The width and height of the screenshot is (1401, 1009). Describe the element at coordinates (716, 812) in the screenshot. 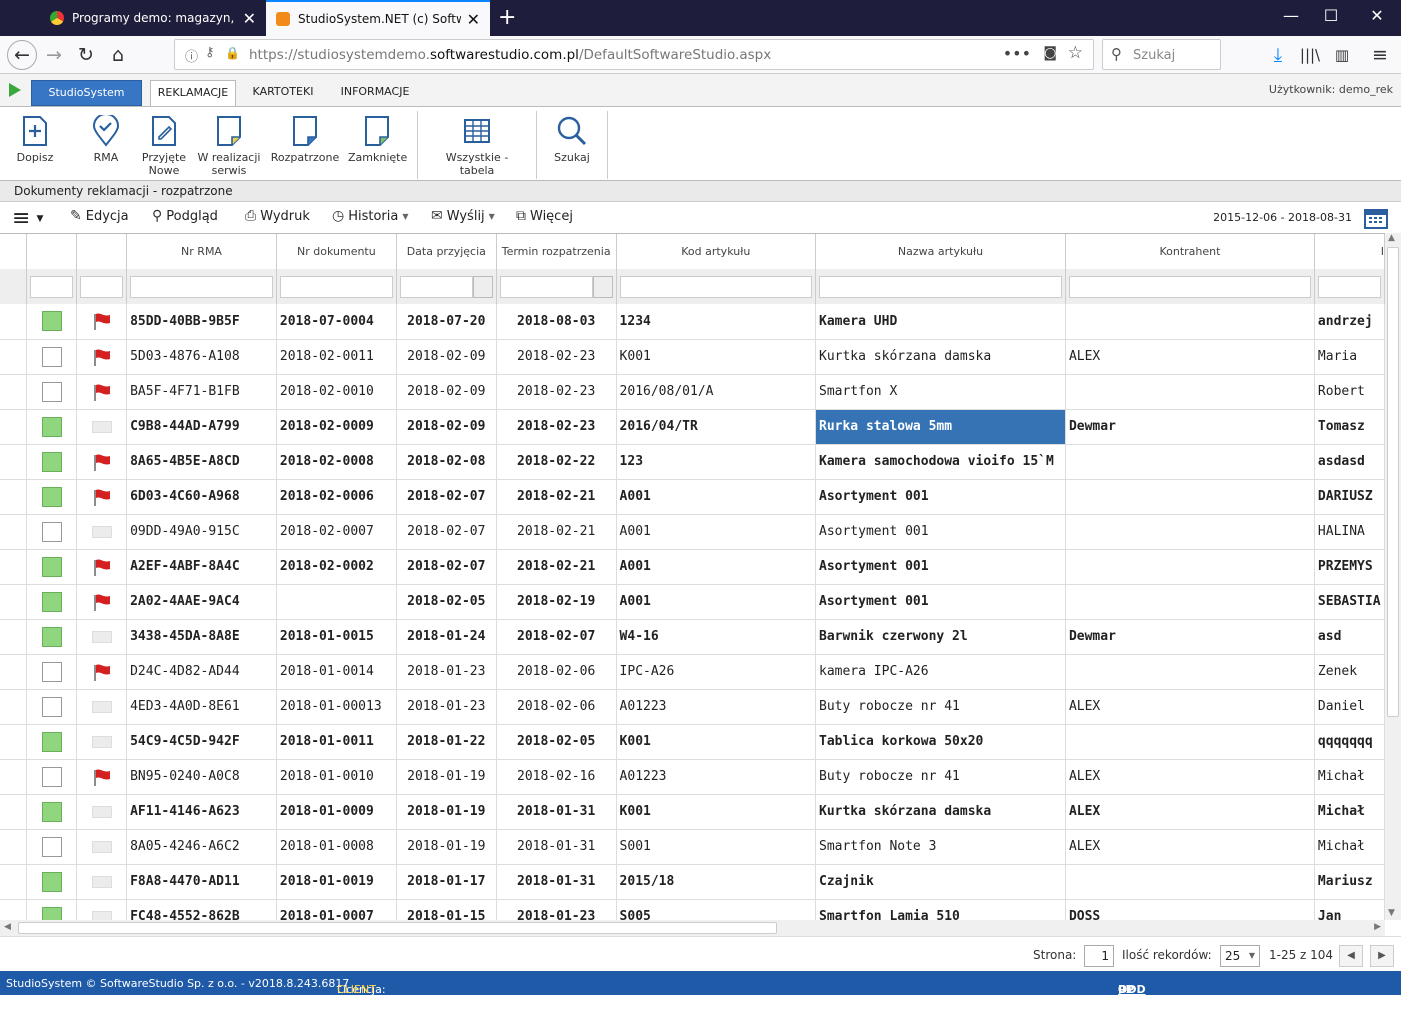

I see `cell-kod-artykulu: K001` at that location.